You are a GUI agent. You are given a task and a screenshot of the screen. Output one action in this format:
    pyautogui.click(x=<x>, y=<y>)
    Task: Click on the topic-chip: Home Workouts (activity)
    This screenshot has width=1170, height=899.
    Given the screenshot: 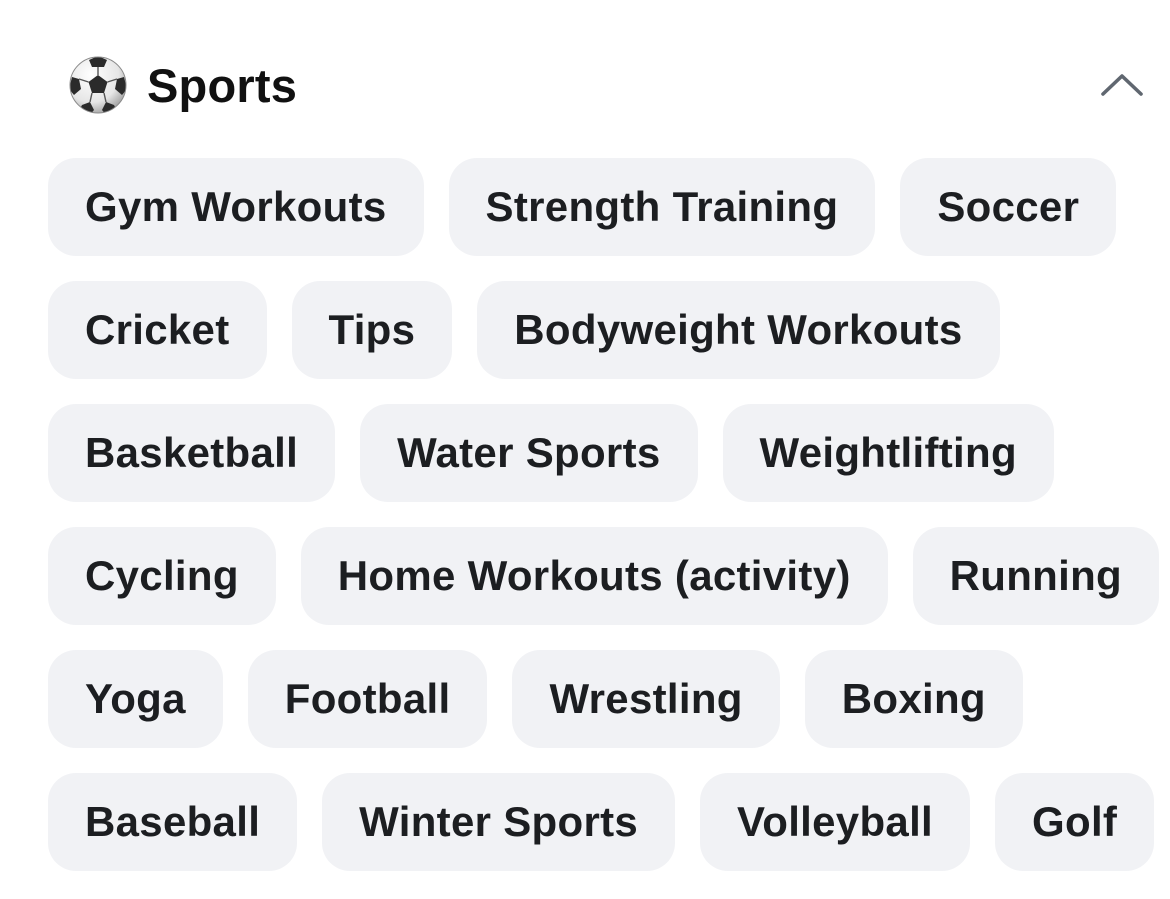 What is the action you would take?
    pyautogui.click(x=594, y=576)
    